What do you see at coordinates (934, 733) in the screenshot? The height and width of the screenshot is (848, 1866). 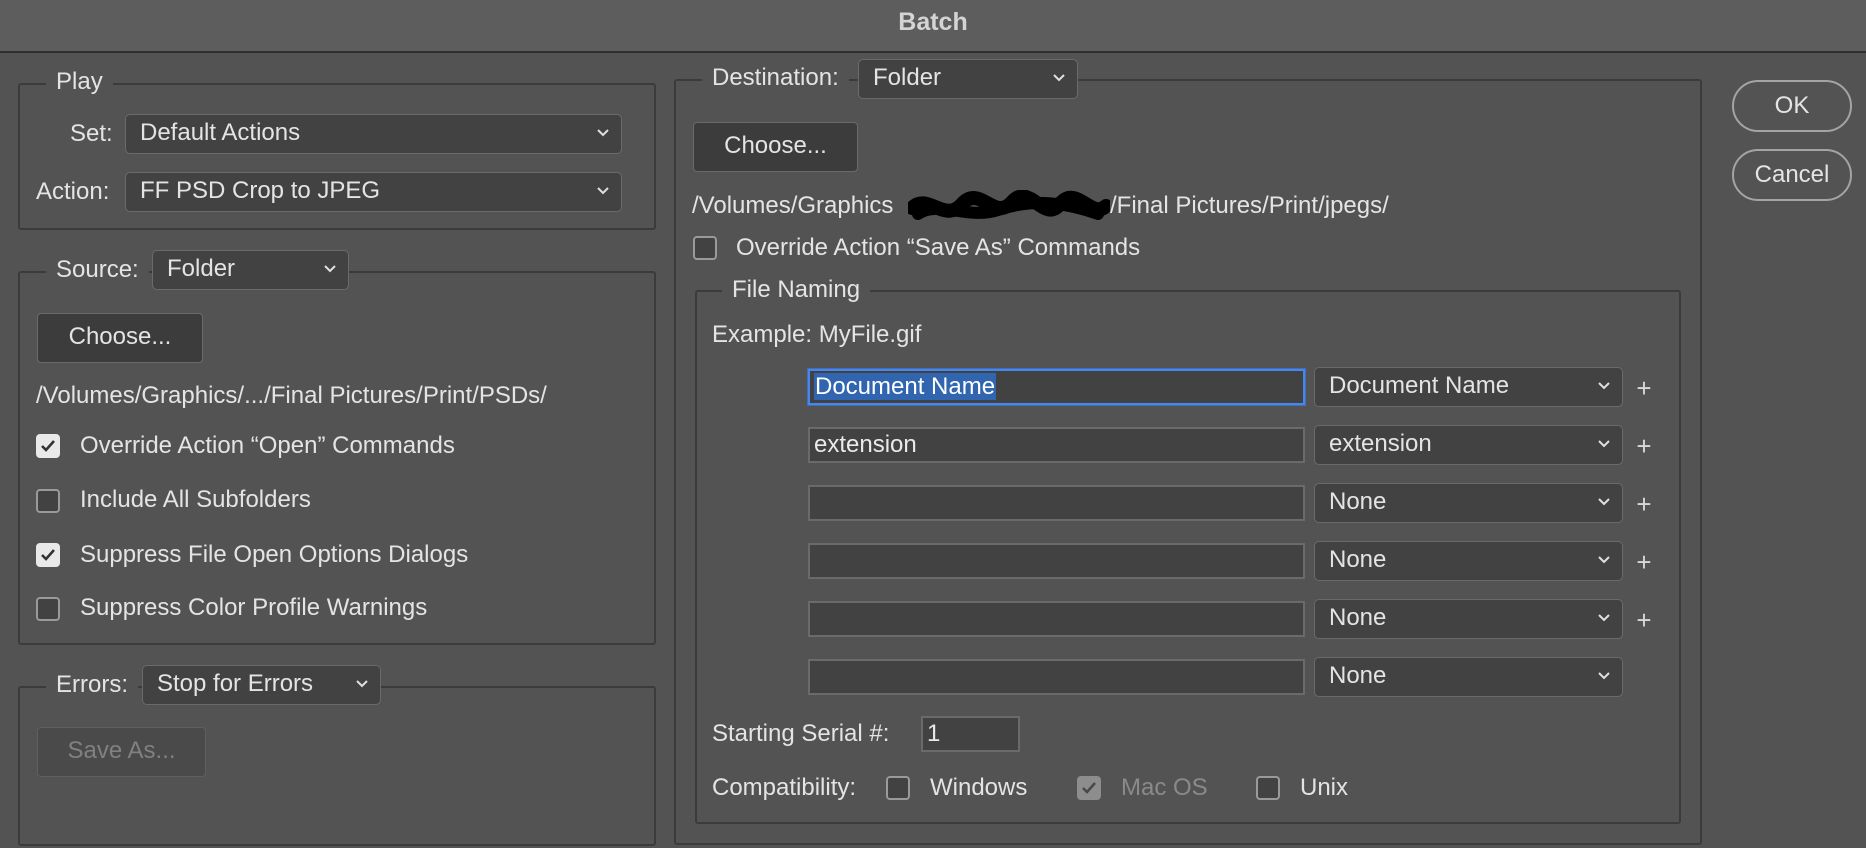 I see `serial-input-value: 1` at bounding box center [934, 733].